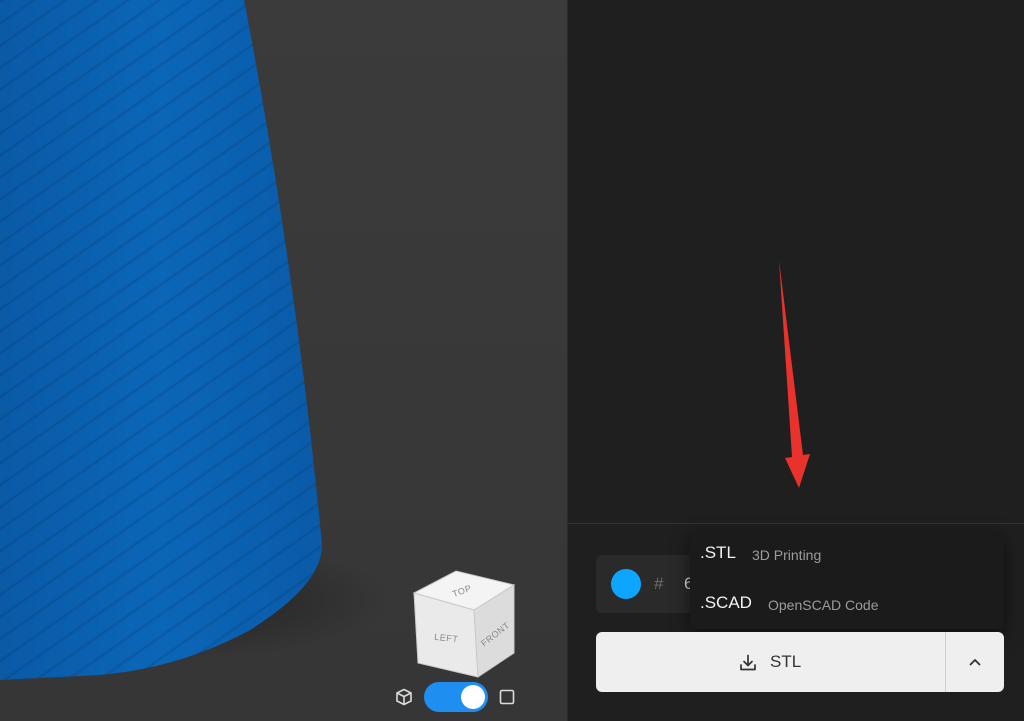  I want to click on export-stl-button: STL, so click(770, 662).